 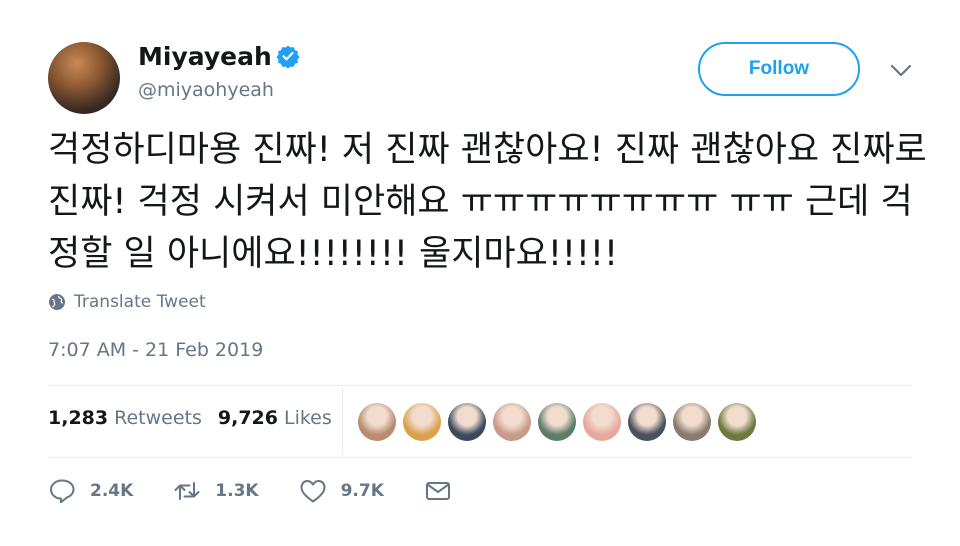 I want to click on reply-button: 2.4K, so click(x=90, y=491).